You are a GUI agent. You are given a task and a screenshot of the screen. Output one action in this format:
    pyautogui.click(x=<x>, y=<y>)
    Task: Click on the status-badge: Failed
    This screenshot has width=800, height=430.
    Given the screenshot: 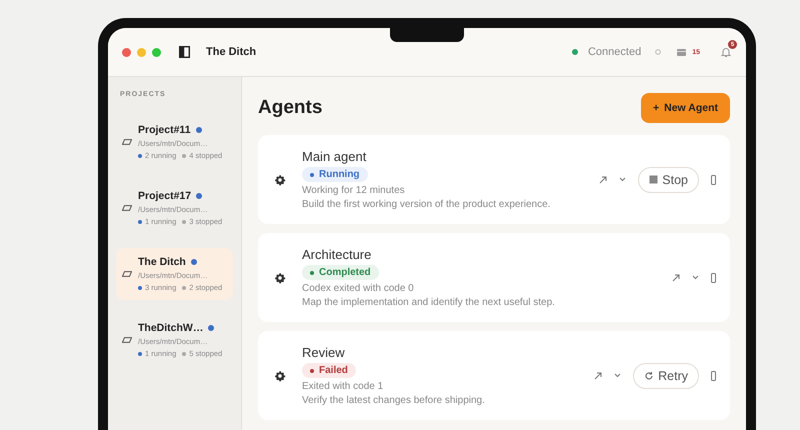 What is the action you would take?
    pyautogui.click(x=329, y=370)
    